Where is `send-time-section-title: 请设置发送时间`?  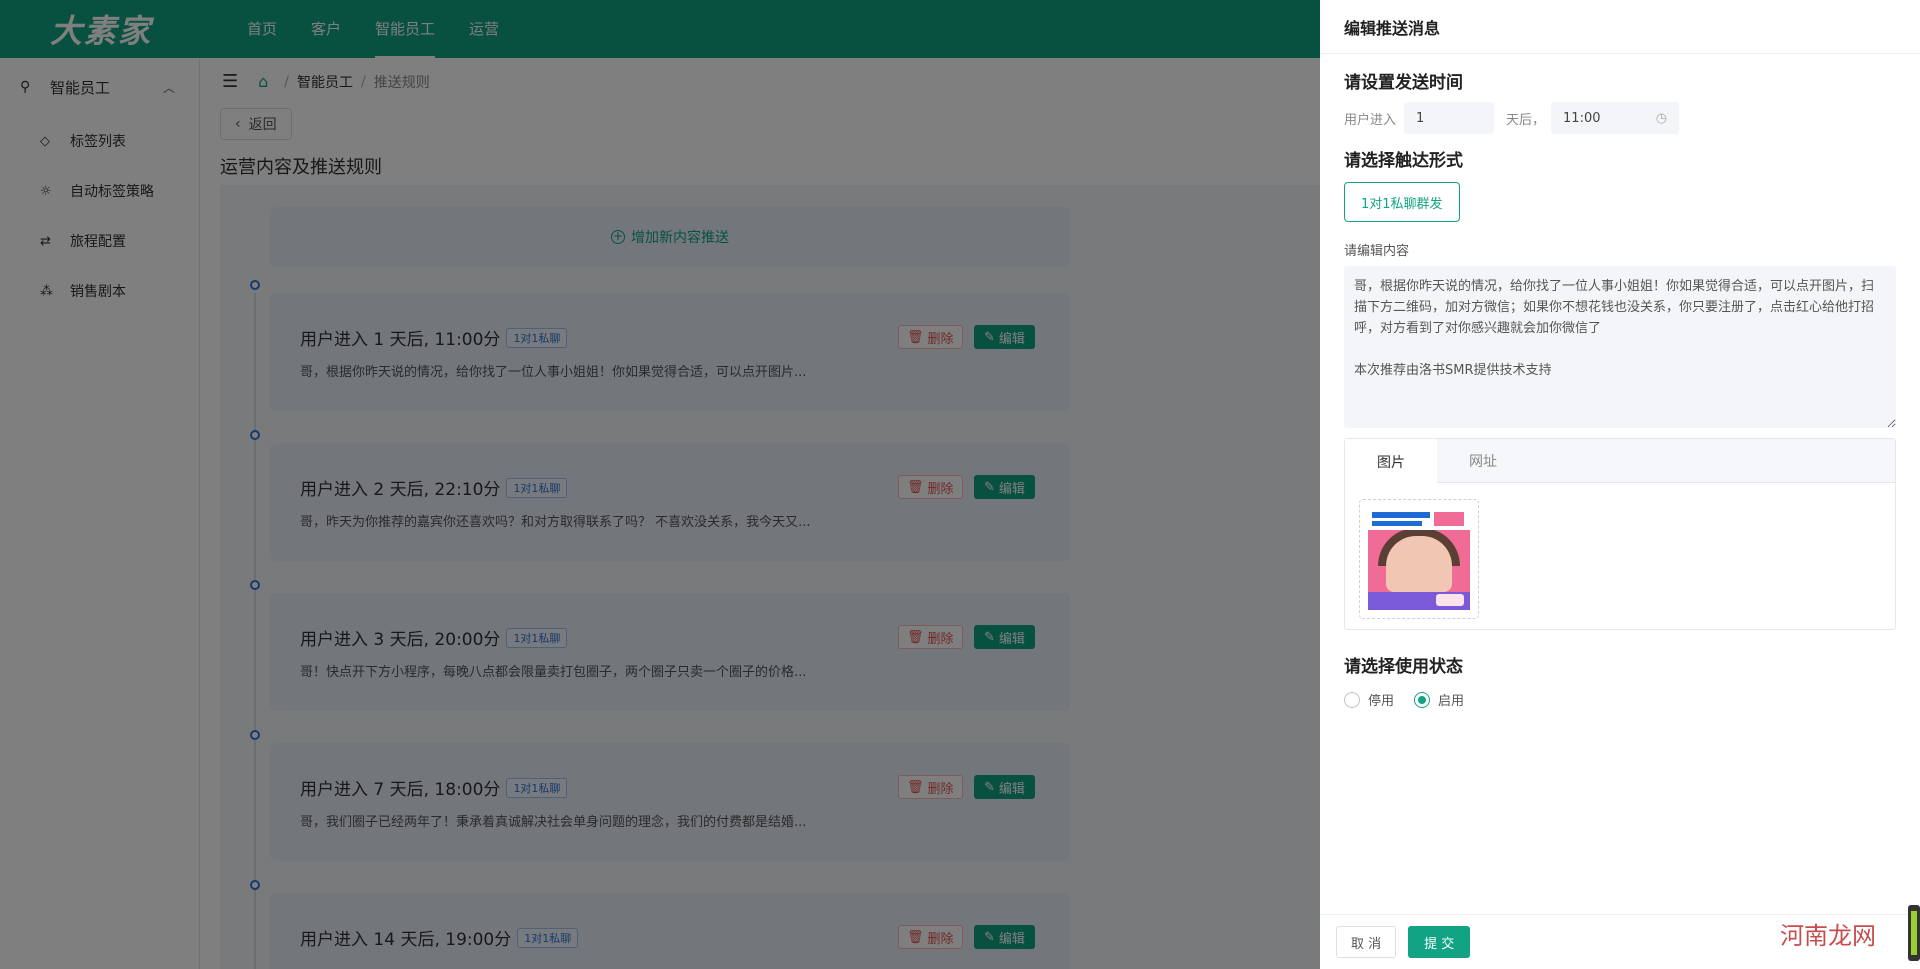
send-time-section-title: 请设置发送时间 is located at coordinates (1403, 83).